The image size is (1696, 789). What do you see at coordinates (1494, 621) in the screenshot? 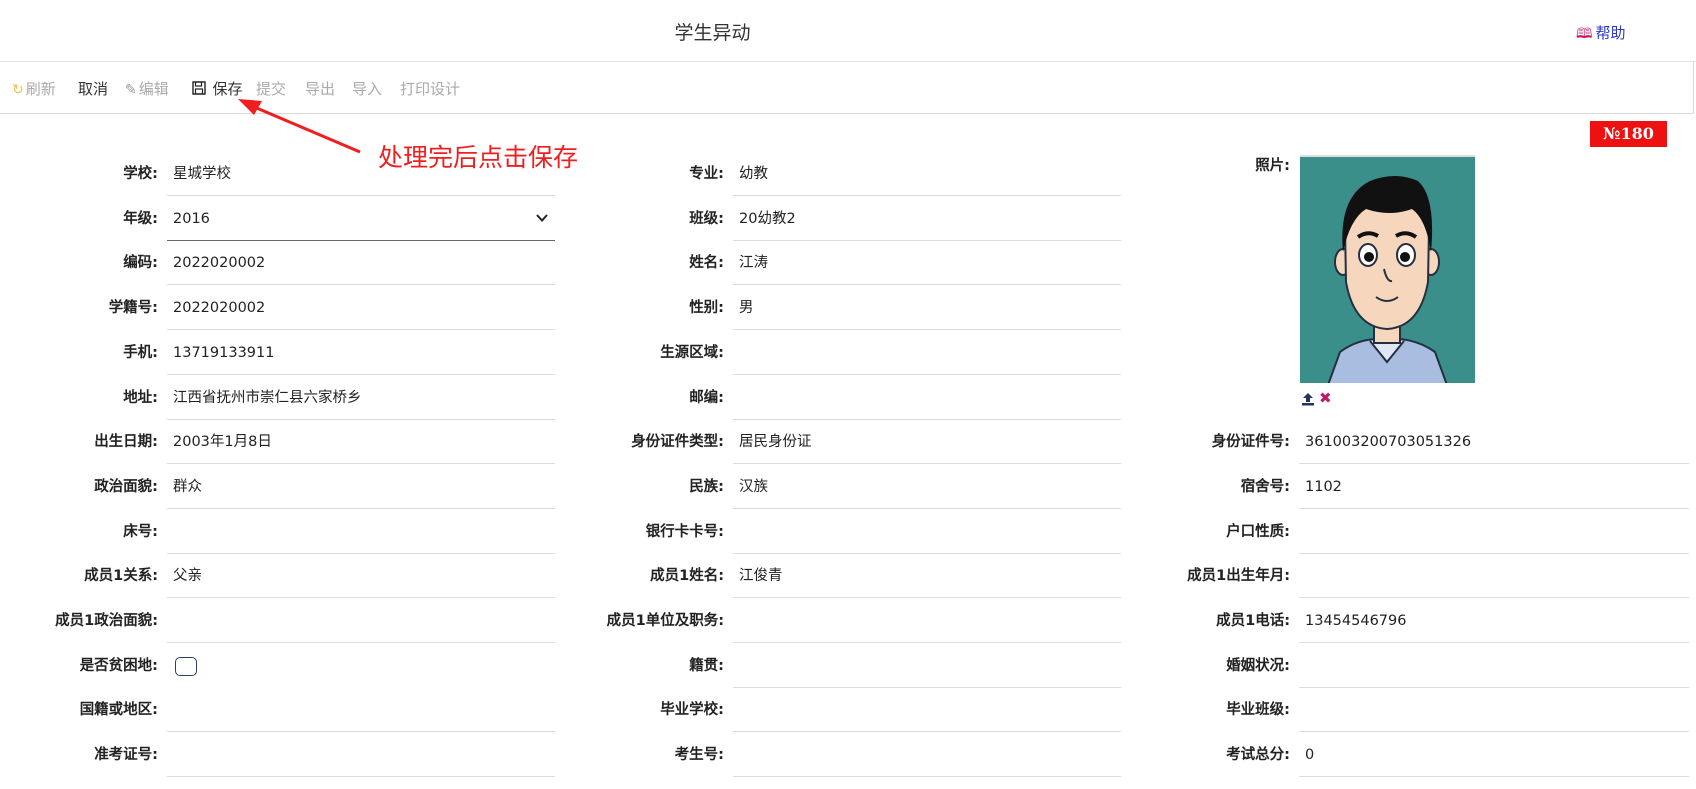
I see `field-input: 13454546796` at bounding box center [1494, 621].